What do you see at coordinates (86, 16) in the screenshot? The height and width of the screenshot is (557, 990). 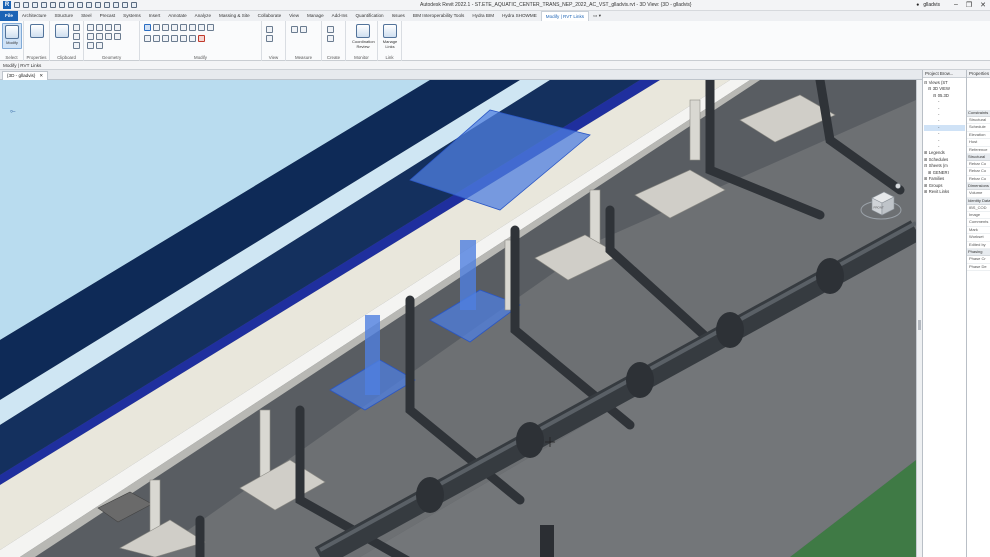 I see `tab-steel: Steel` at bounding box center [86, 16].